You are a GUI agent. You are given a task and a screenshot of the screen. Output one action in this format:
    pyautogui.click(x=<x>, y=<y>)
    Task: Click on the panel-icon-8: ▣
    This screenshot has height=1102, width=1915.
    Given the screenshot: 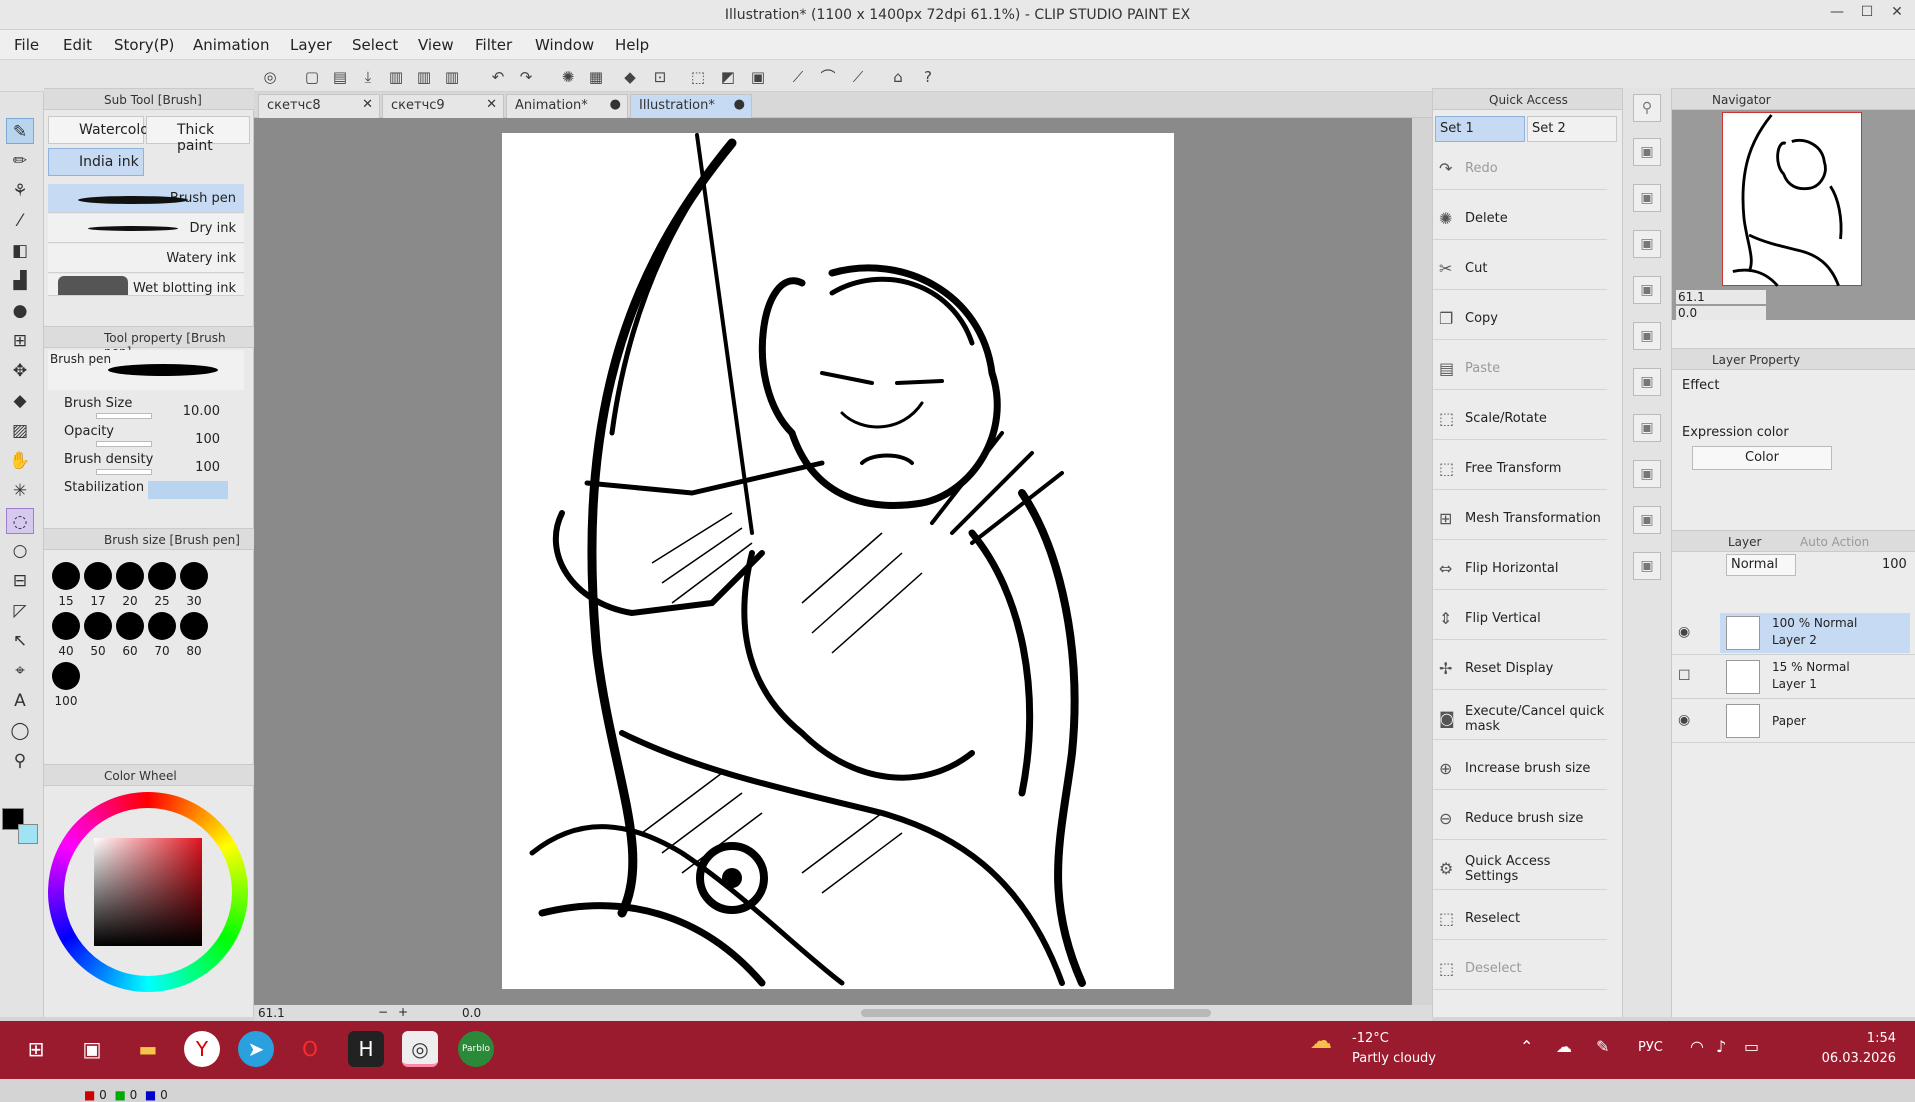 What is the action you would take?
    pyautogui.click(x=1647, y=474)
    